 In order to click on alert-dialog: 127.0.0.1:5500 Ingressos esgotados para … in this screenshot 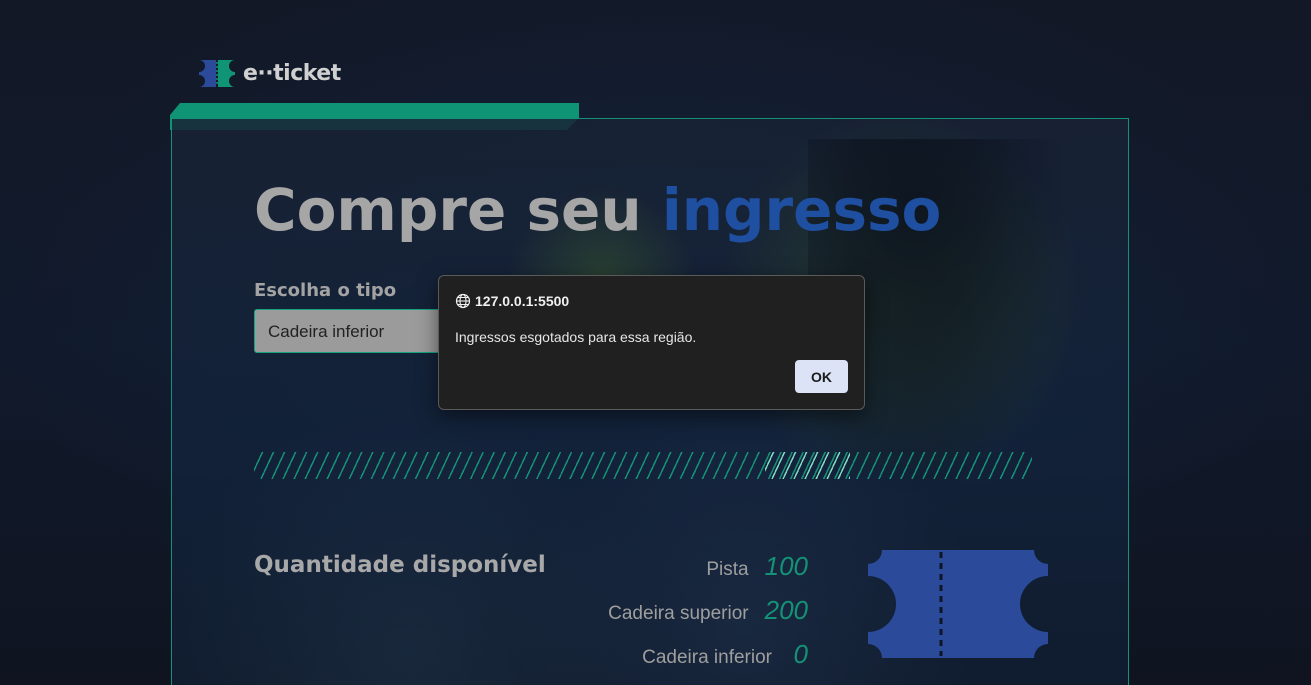, I will do `click(651, 342)`.